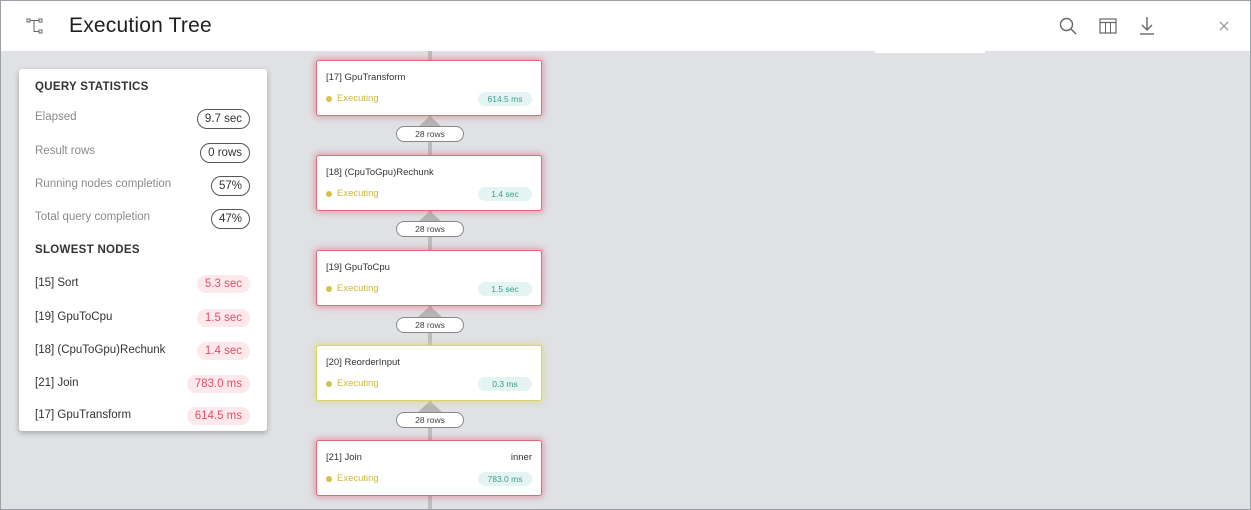  I want to click on slowest-node-time: 5.3 sec, so click(223, 284).